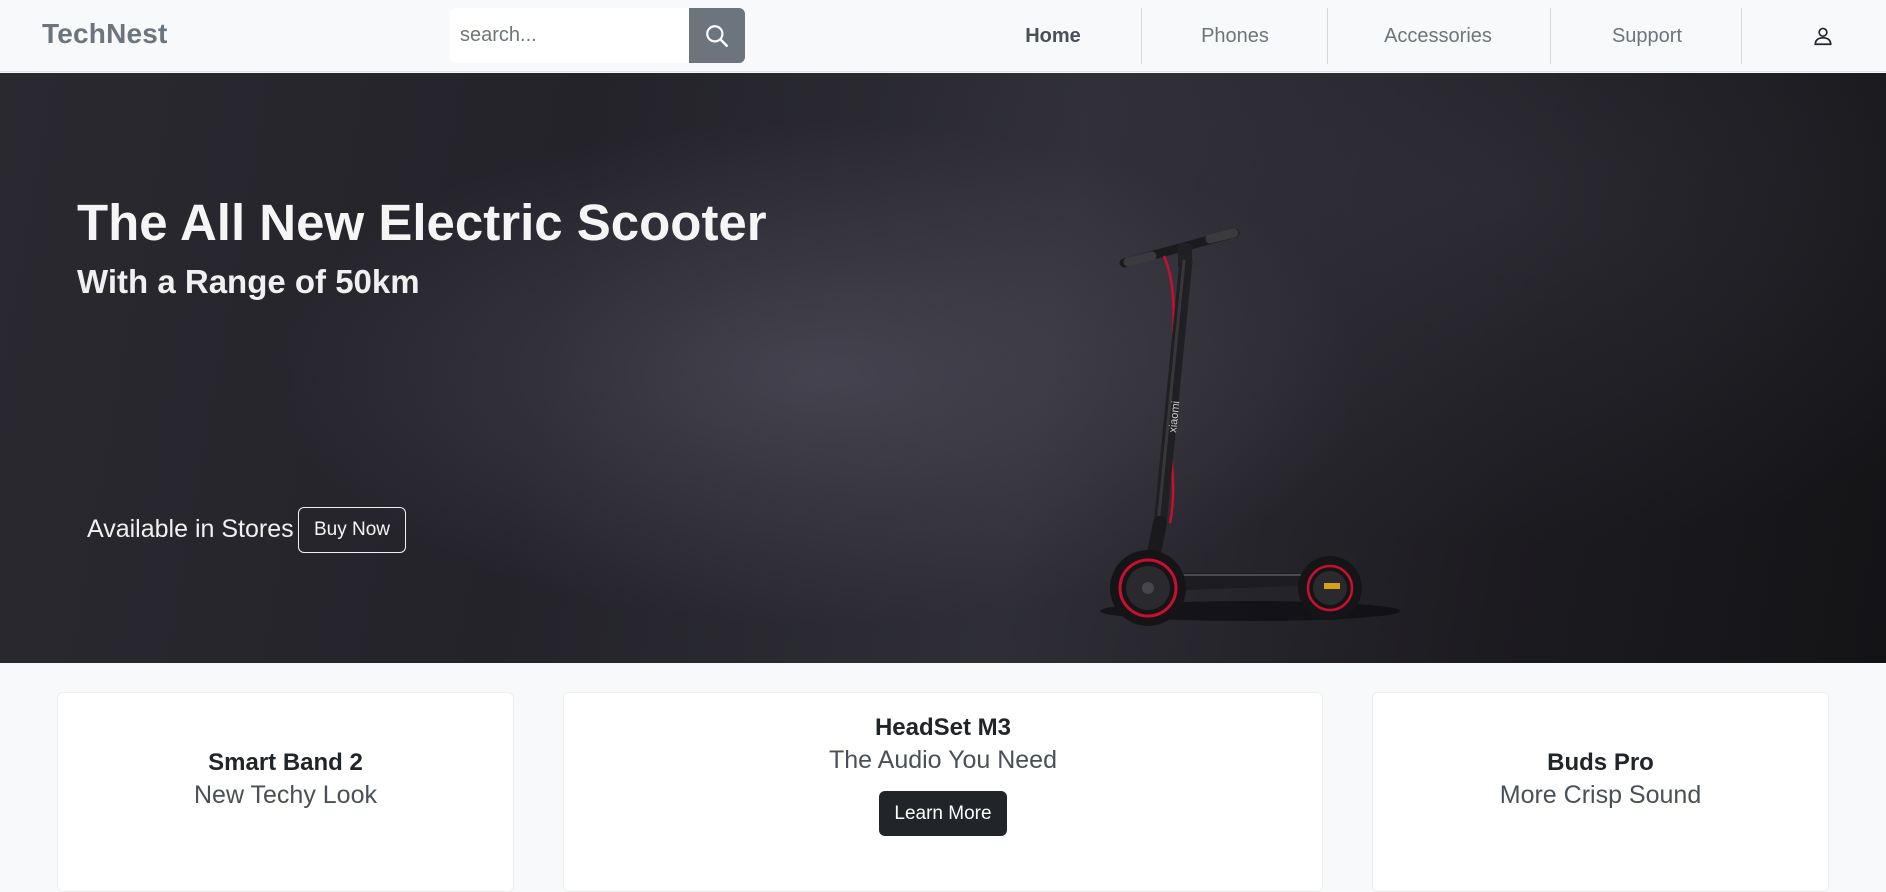  I want to click on main-nav: Home Phones Accessories Support, so click(943, 36).